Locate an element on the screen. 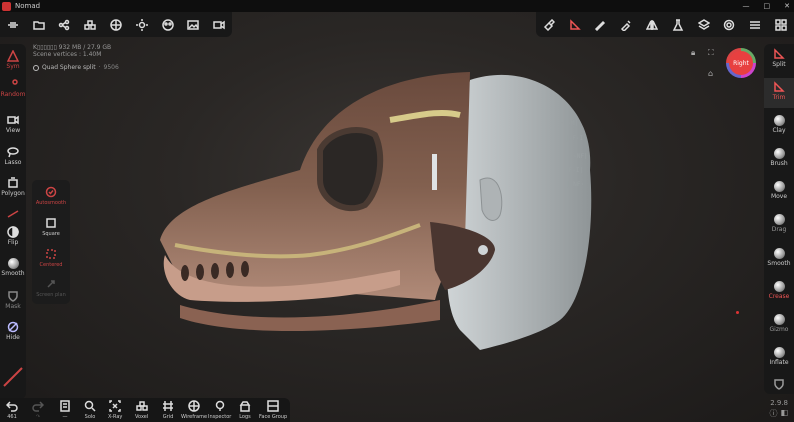 The height and width of the screenshot is (422, 794). mask-icon is located at coordinates (13, 296).